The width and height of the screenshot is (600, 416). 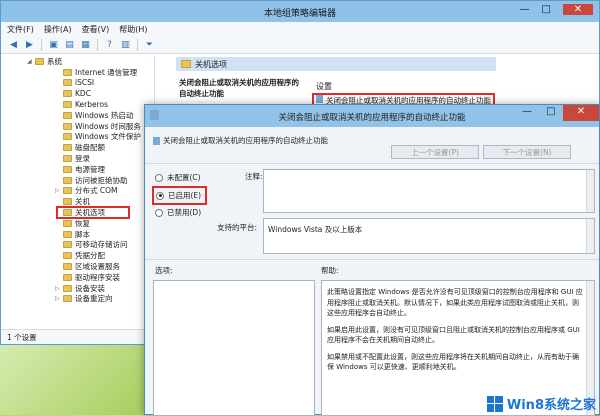 What do you see at coordinates (133, 29) in the screenshot?
I see `menu-help: 帮助(H)` at bounding box center [133, 29].